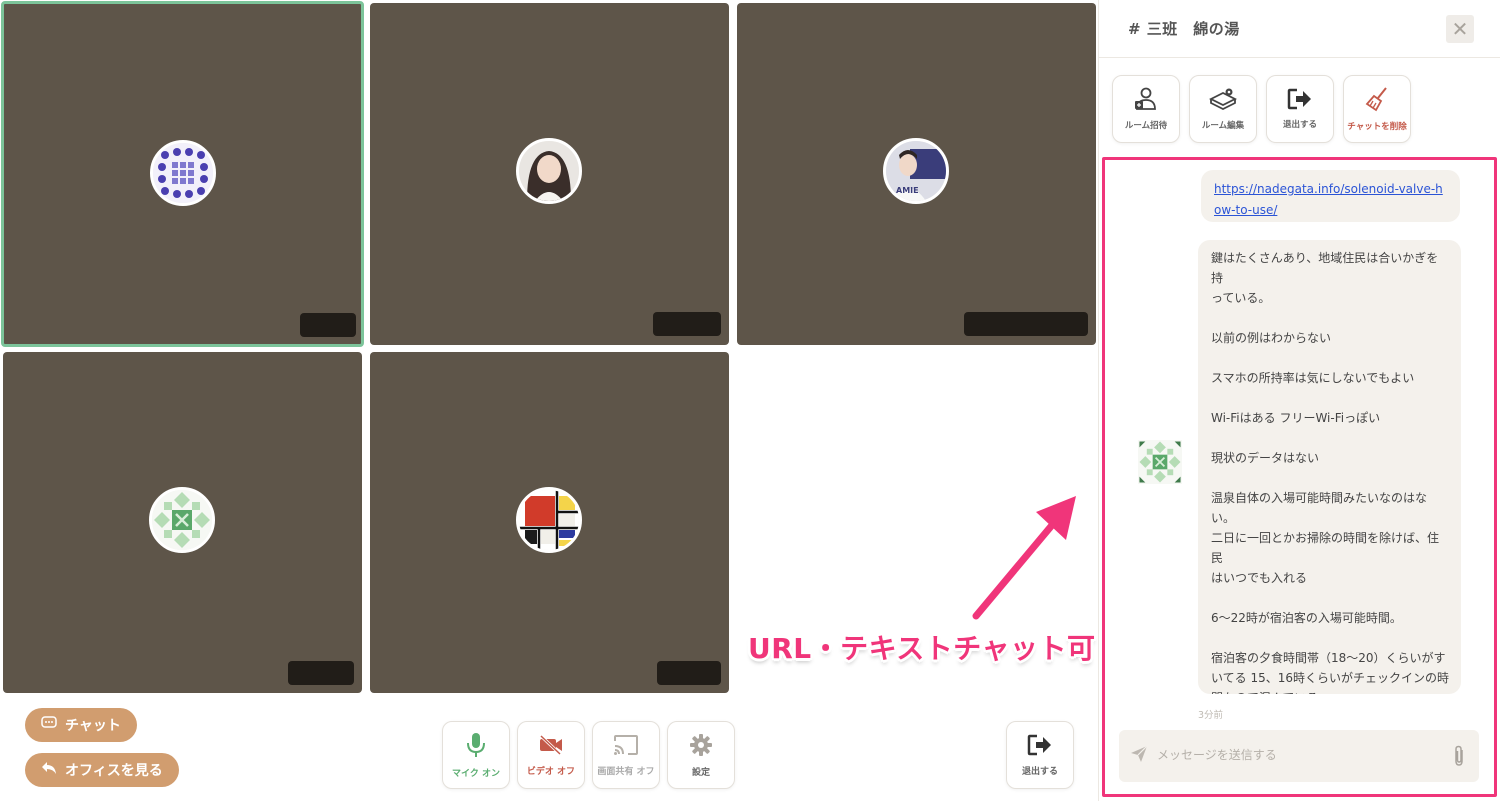 Image resolution: width=1500 pixels, height=801 pixels. I want to click on sender-avatar, so click(1160, 462).